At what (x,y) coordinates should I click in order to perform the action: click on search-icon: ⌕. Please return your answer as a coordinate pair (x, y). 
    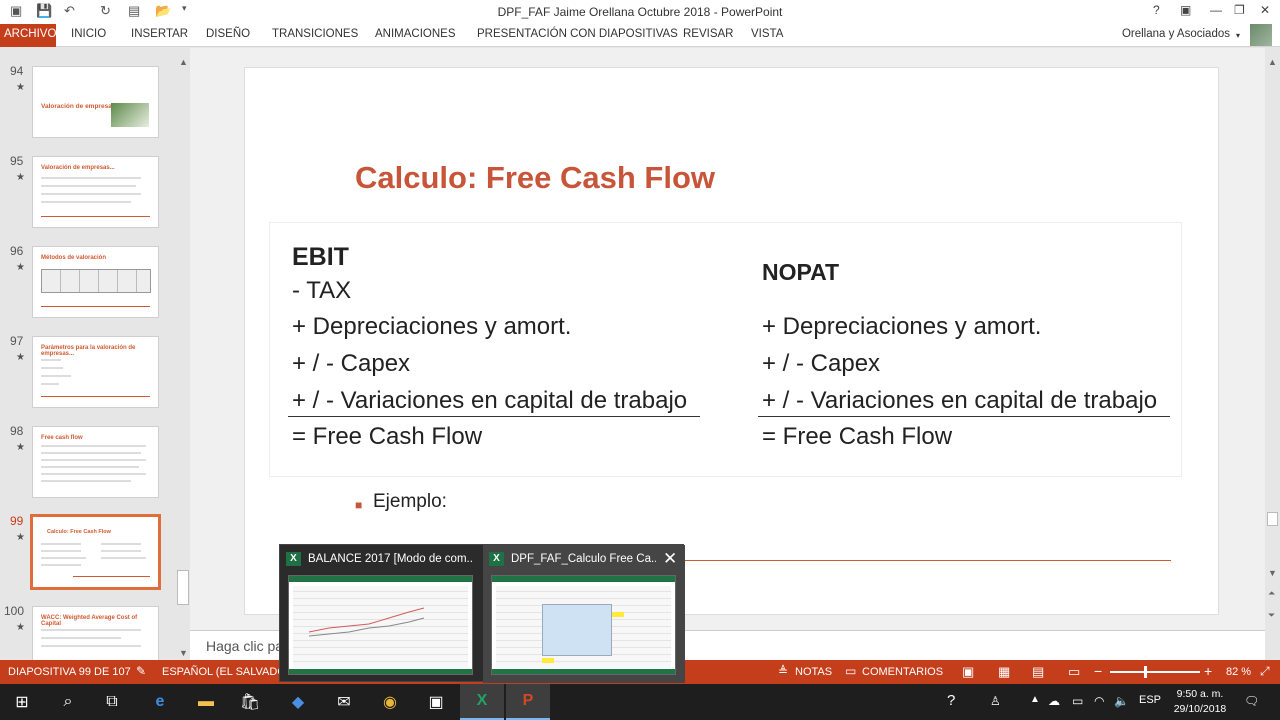
    Looking at the image, I should click on (68, 702).